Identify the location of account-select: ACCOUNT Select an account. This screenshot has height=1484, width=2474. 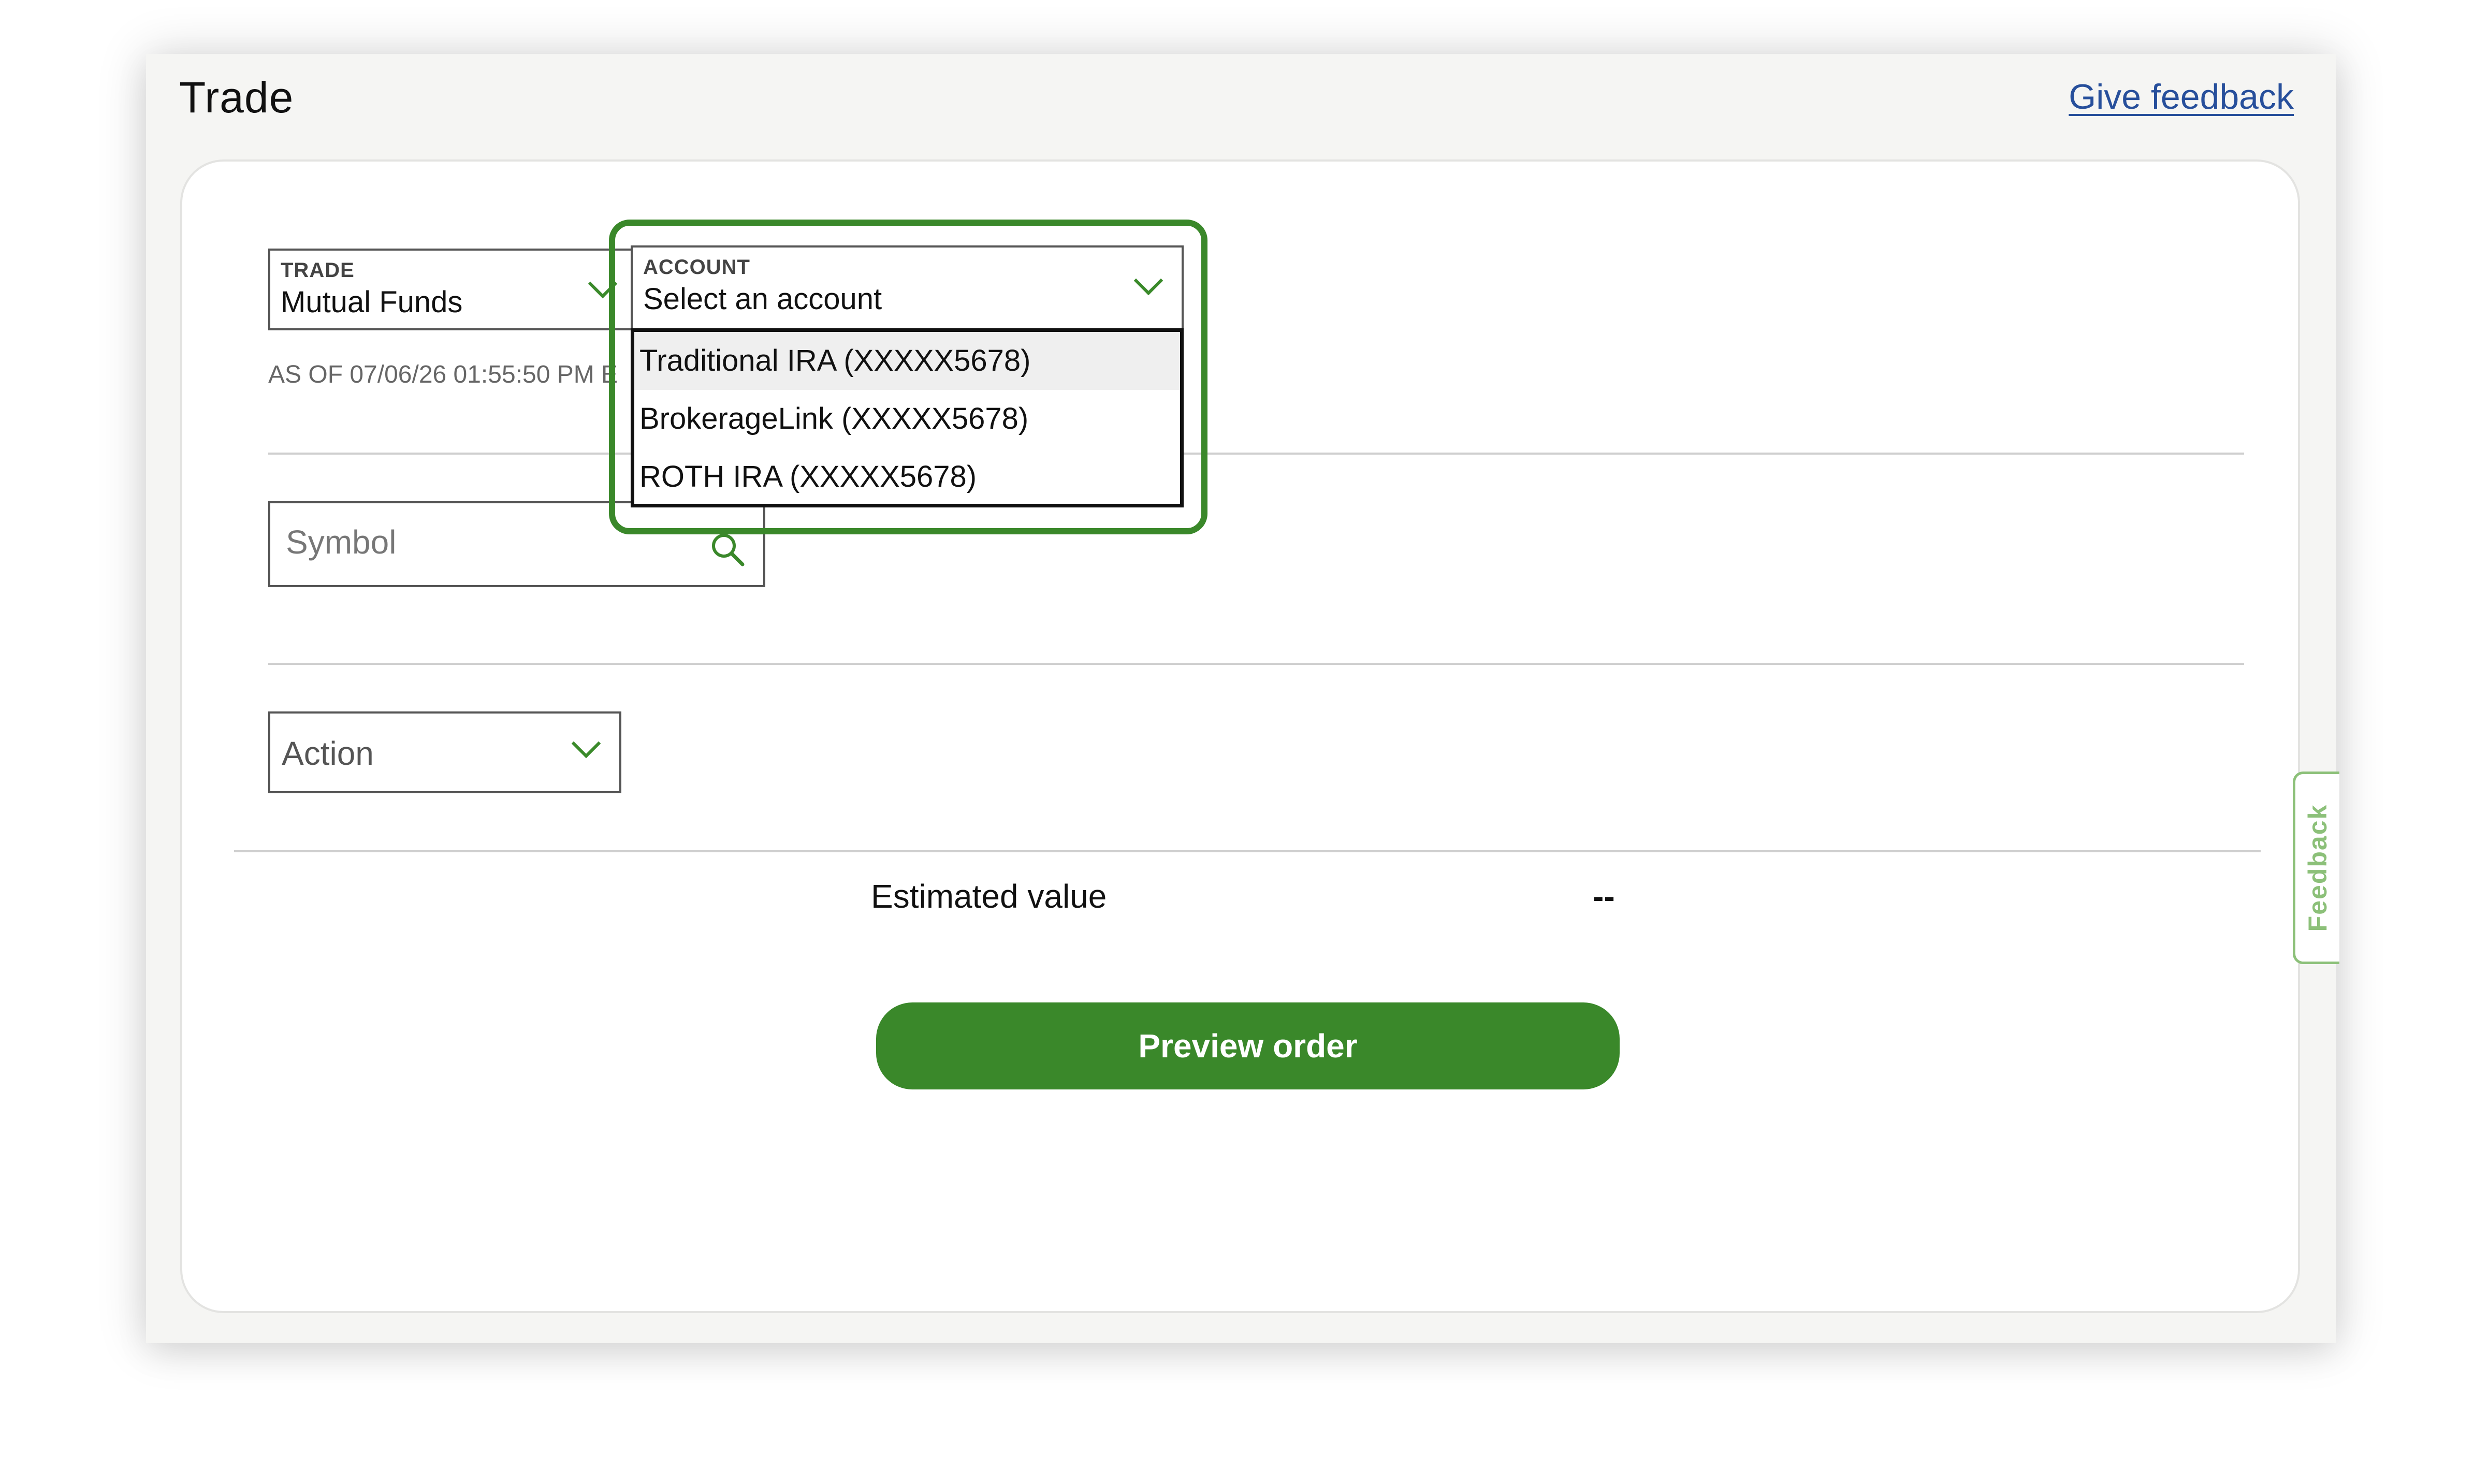
(908, 287).